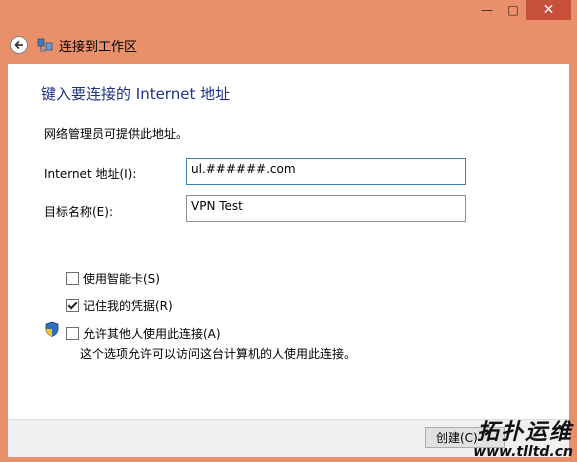 The width and height of the screenshot is (577, 462). I want to click on network-workplace-icon, so click(45, 45).